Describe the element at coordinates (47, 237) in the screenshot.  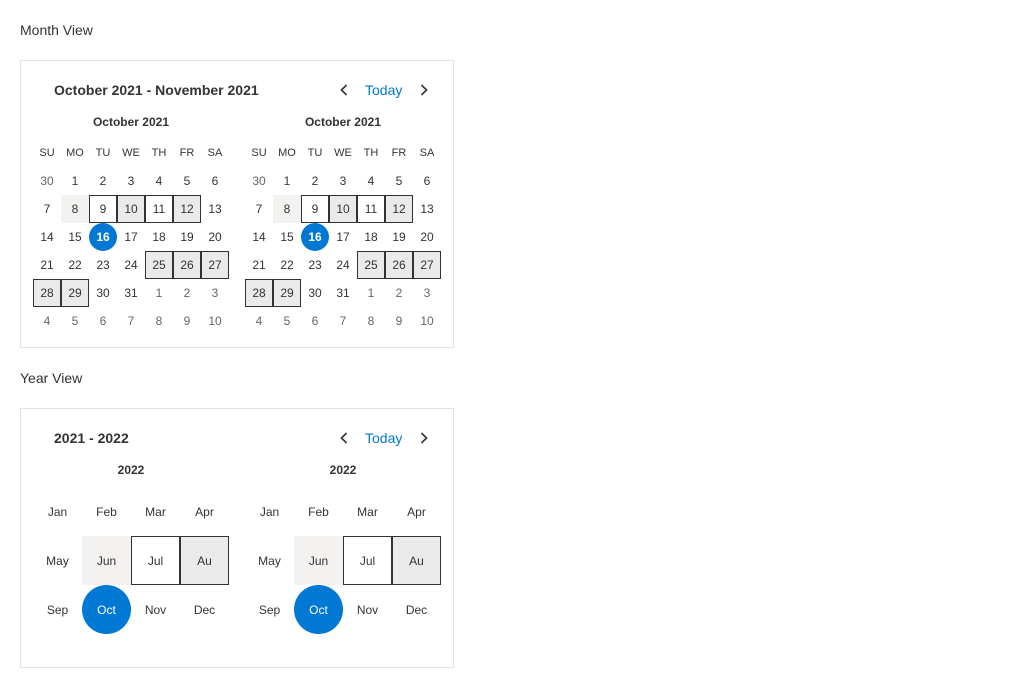
I see `day-cell: 14` at that location.